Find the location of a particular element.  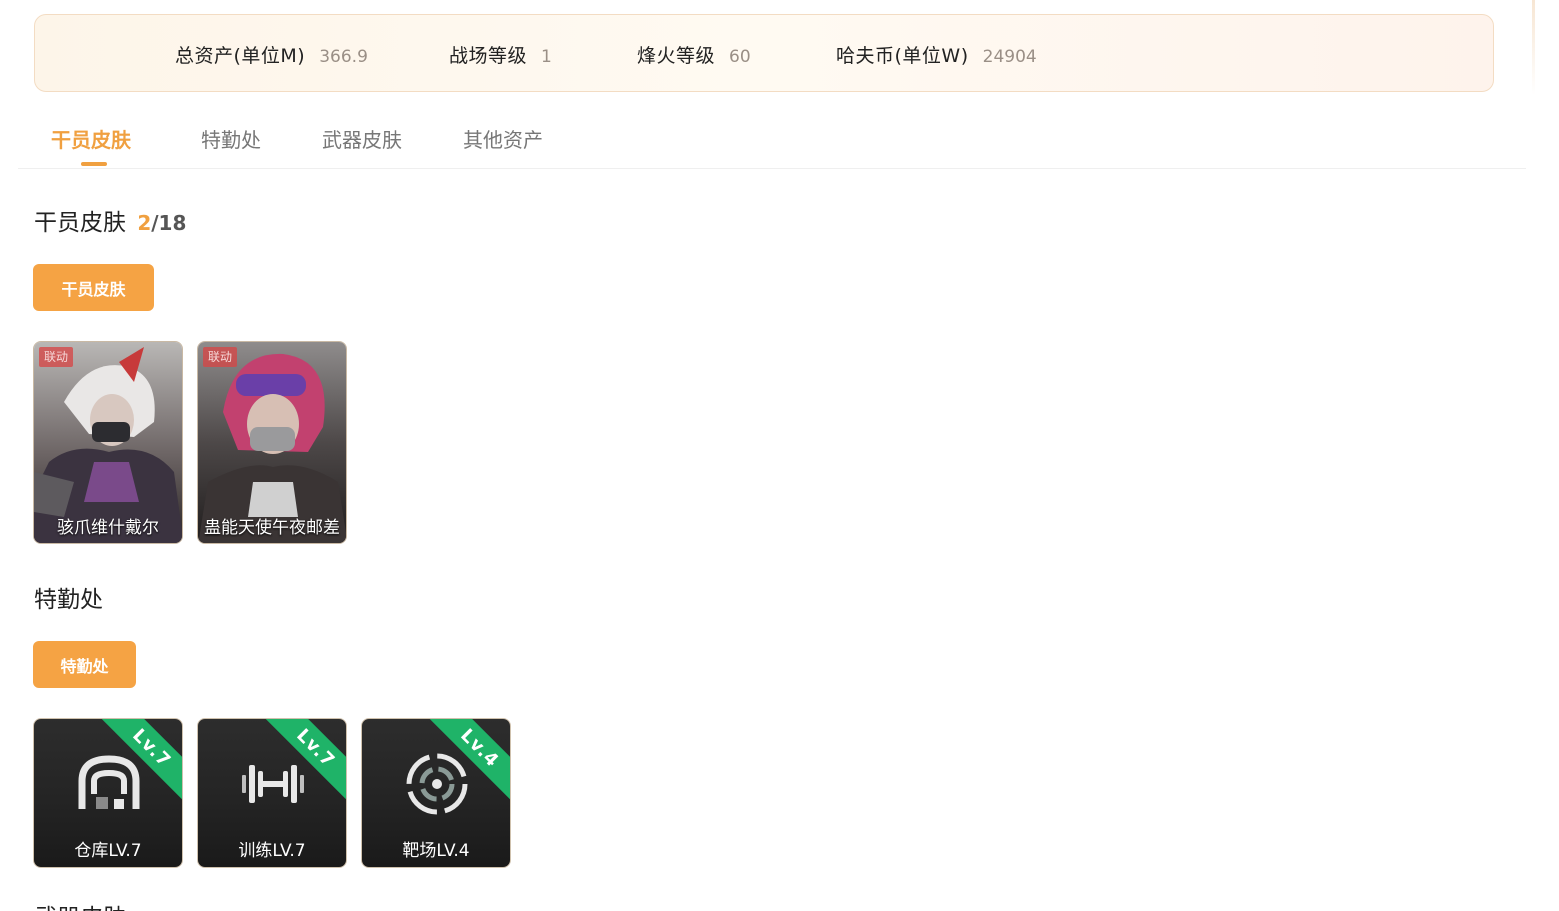

stat-label: 烽火等级 is located at coordinates (676, 56).